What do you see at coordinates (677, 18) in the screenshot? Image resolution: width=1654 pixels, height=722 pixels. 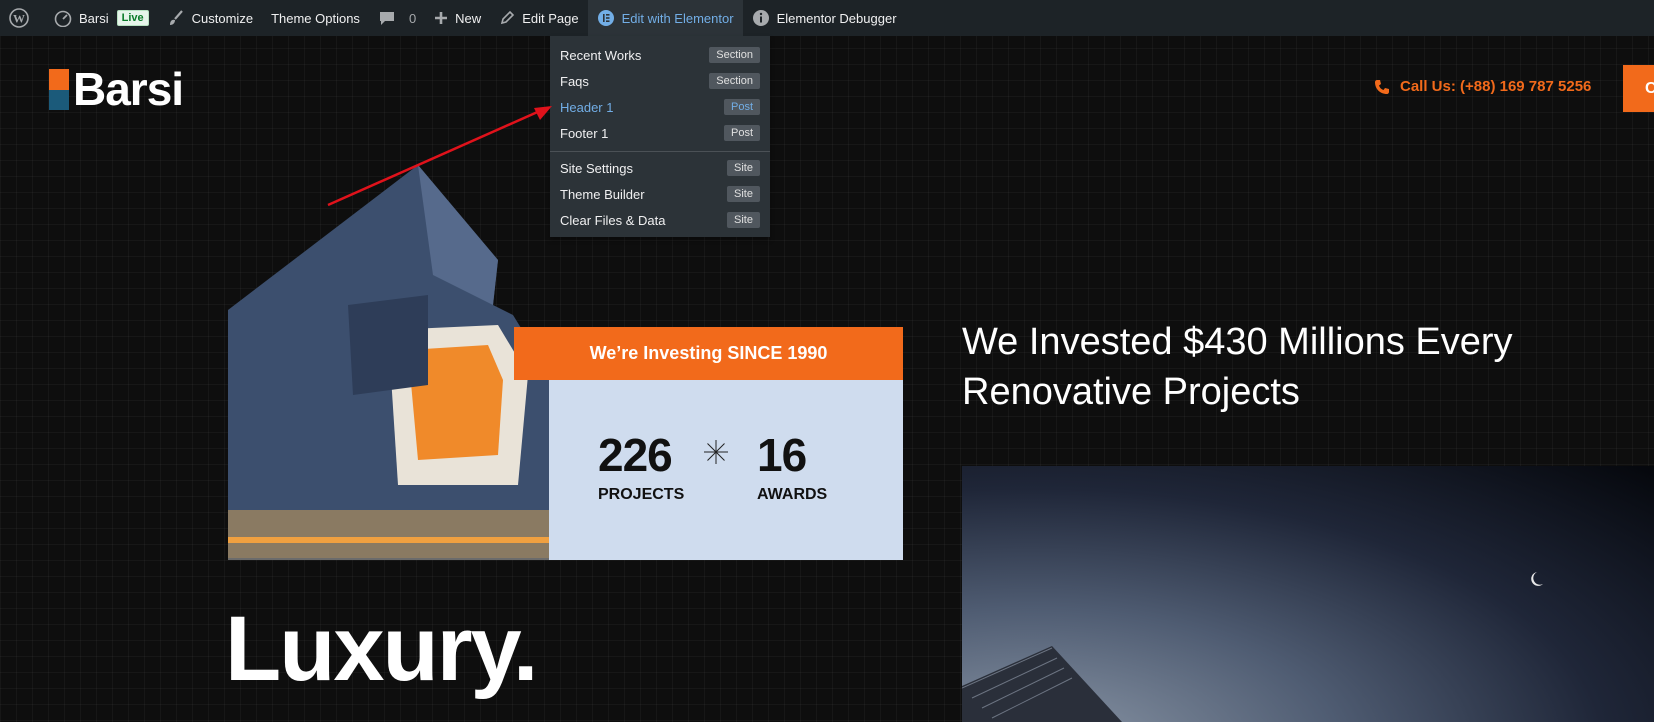 I see `edit-with-elementor-label: Edit with Elementor` at bounding box center [677, 18].